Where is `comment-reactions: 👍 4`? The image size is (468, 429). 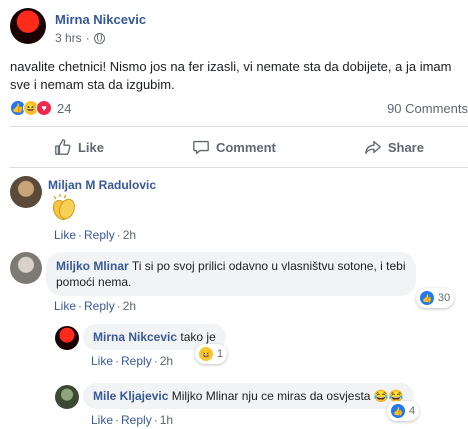
comment-reactions: 👍 4 is located at coordinates (403, 411).